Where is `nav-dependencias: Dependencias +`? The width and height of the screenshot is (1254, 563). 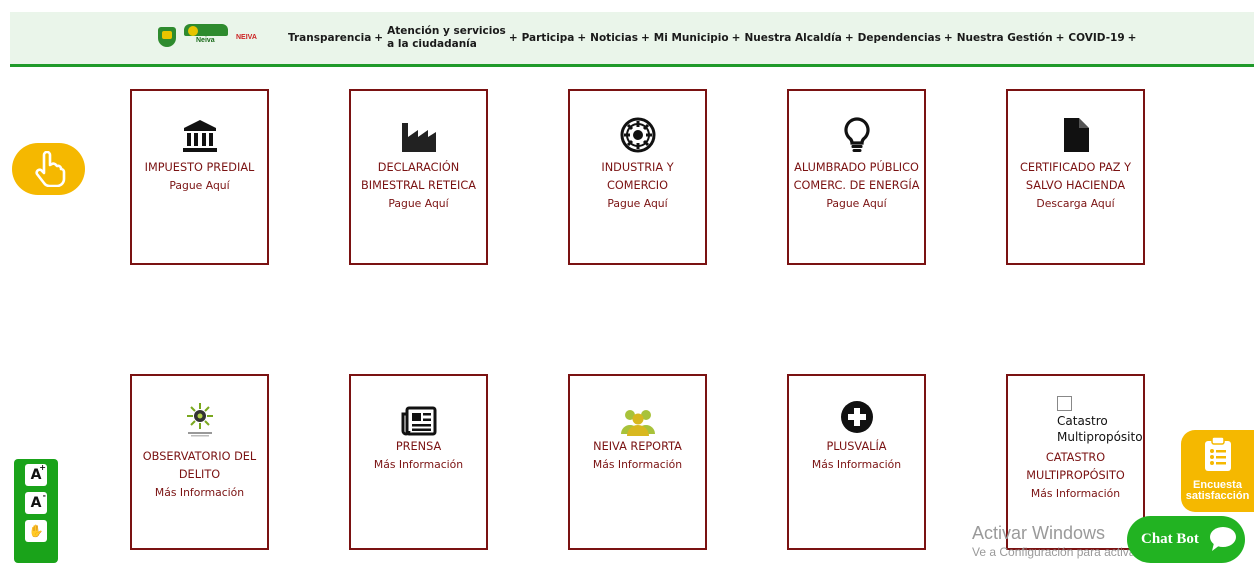
nav-dependencias: Dependencias + is located at coordinates (905, 38).